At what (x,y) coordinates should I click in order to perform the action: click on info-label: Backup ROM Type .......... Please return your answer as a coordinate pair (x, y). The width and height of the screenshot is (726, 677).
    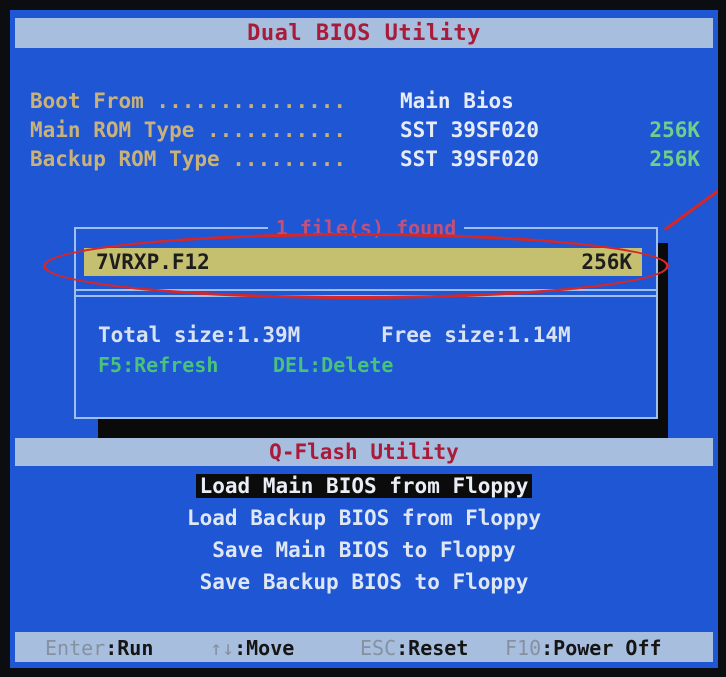
    Looking at the image, I should click on (188, 159).